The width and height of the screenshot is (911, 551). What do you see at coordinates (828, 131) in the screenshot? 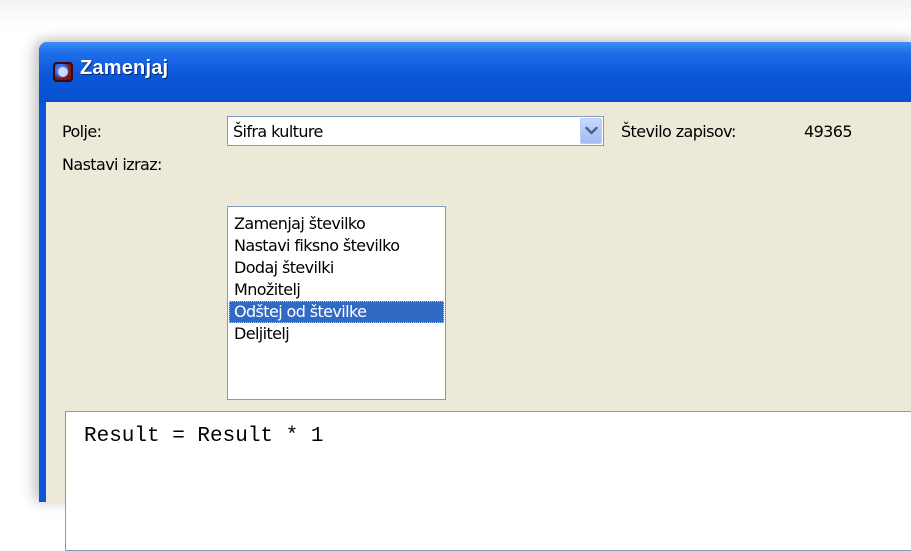
I see `record-count-value: 49365` at bounding box center [828, 131].